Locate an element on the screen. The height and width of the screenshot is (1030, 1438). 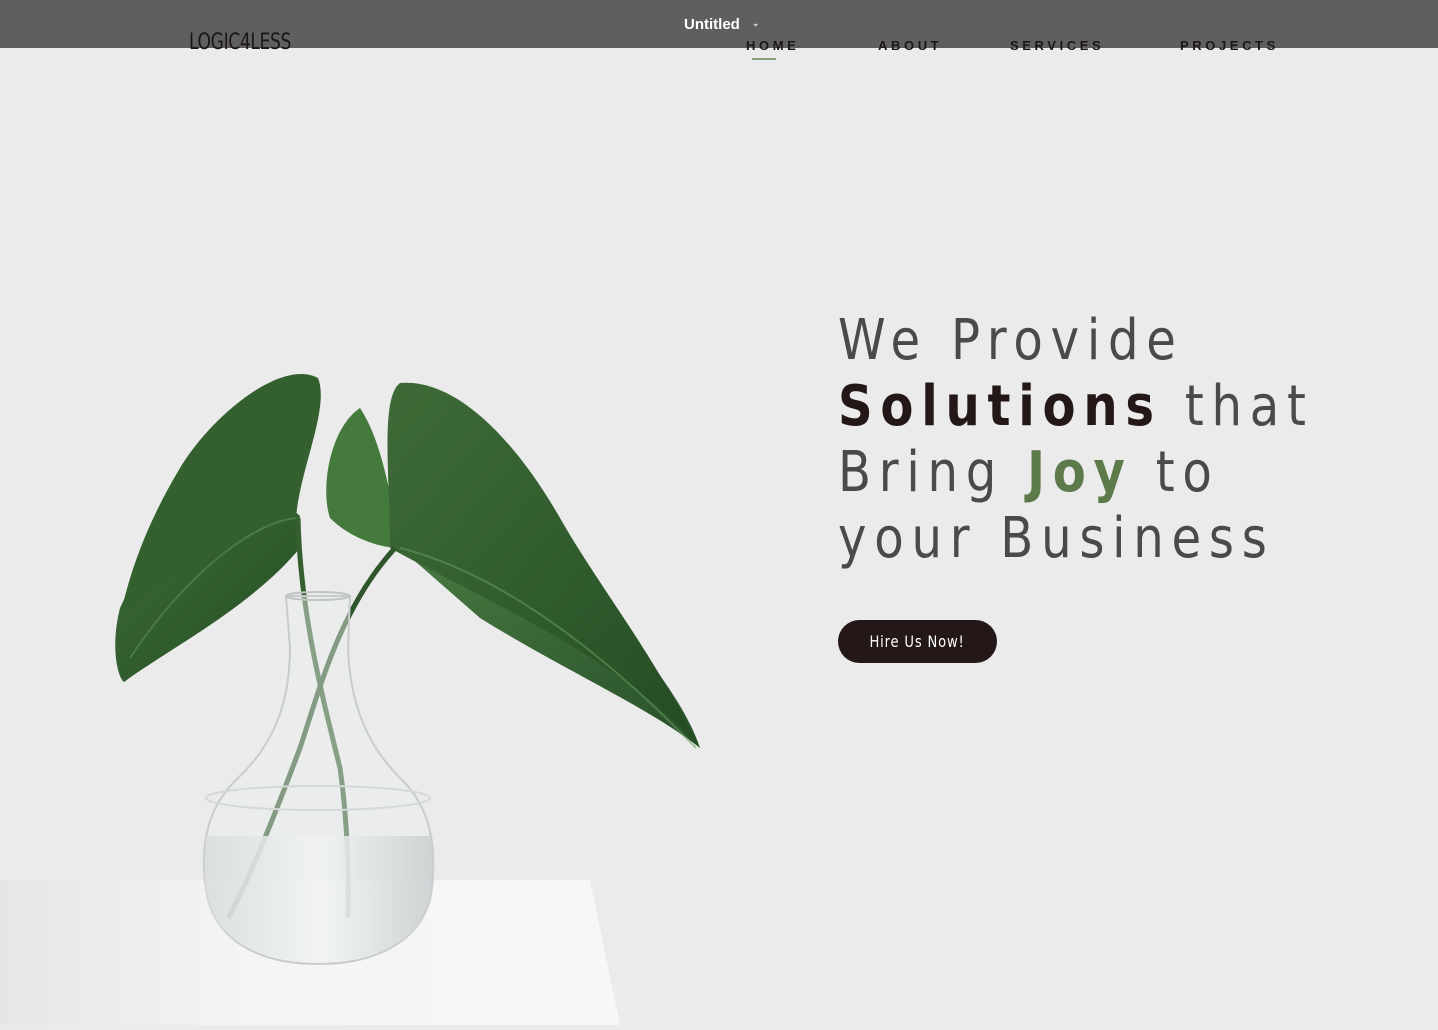
document-title: Untitled is located at coordinates (712, 24).